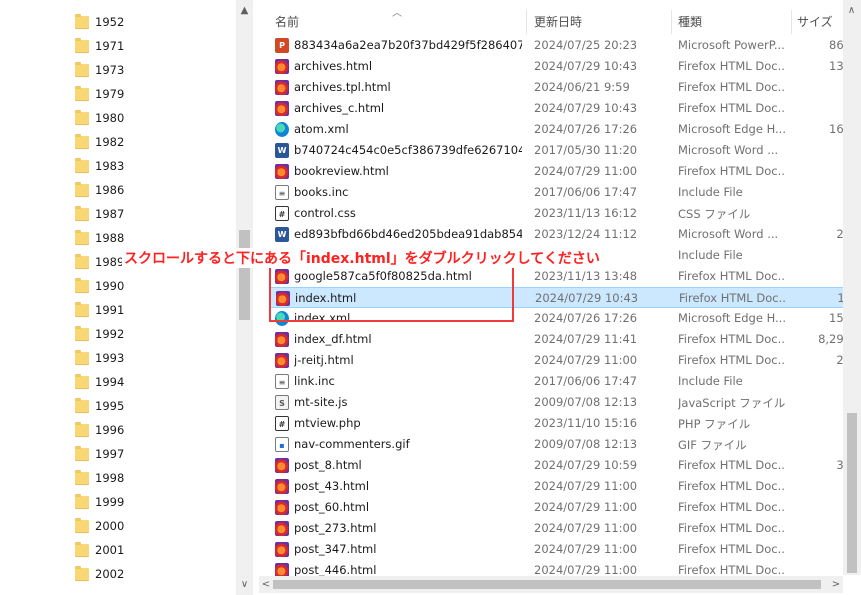  Describe the element at coordinates (244, 584) in the screenshot. I see `scroll-down-arrow-icon: ∨` at that location.